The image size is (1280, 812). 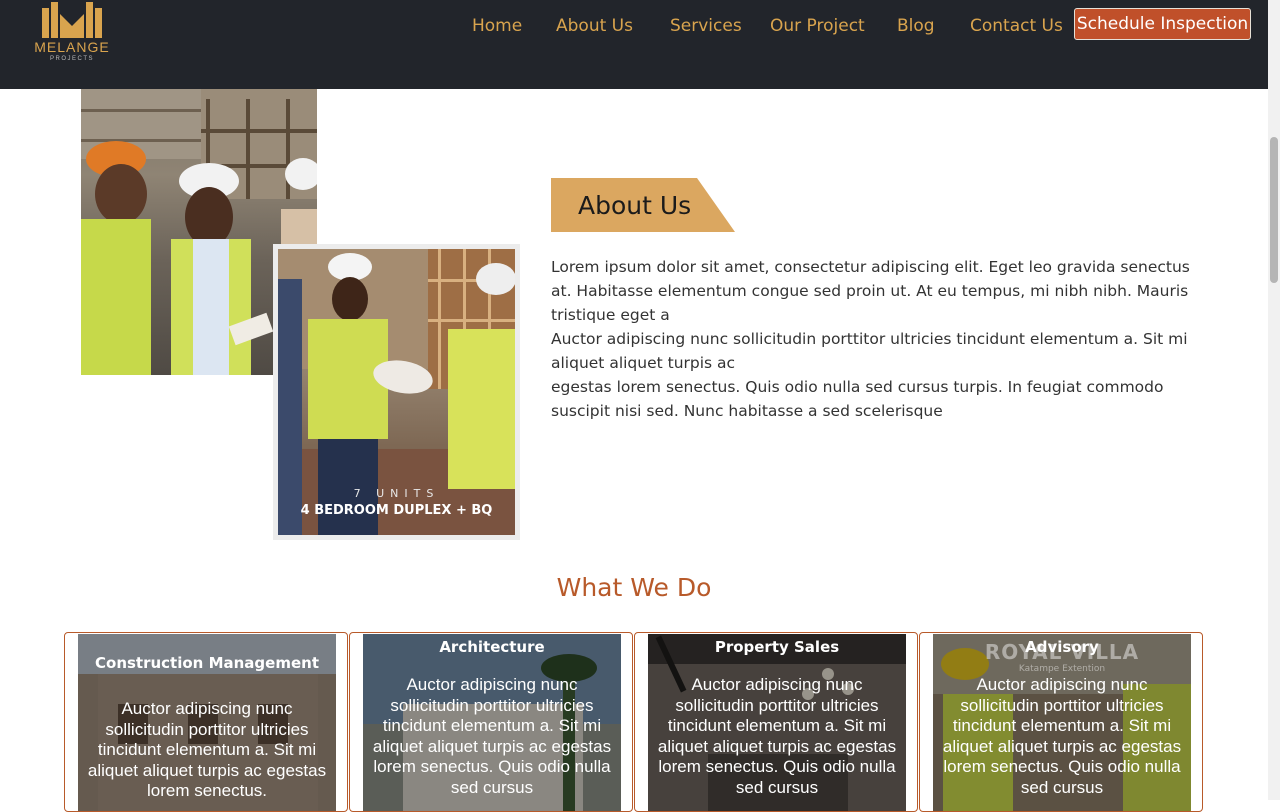 What do you see at coordinates (1274, 210) in the screenshot?
I see `scrollbar-thumb` at bounding box center [1274, 210].